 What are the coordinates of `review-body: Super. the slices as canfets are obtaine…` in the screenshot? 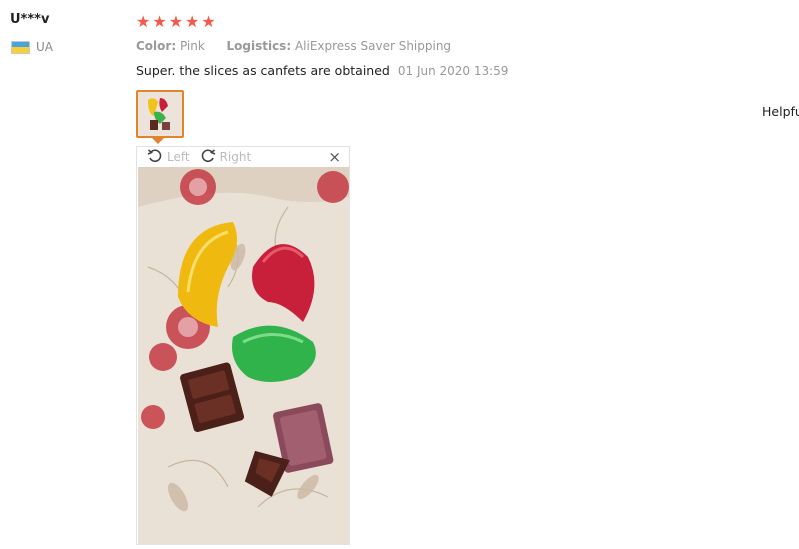 It's located at (322, 70).